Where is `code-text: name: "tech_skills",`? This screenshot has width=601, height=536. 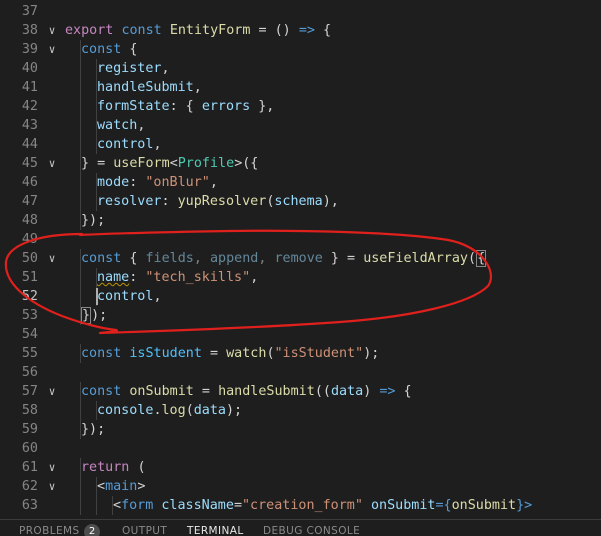 code-text: name: "tech_skills", is located at coordinates (177, 277).